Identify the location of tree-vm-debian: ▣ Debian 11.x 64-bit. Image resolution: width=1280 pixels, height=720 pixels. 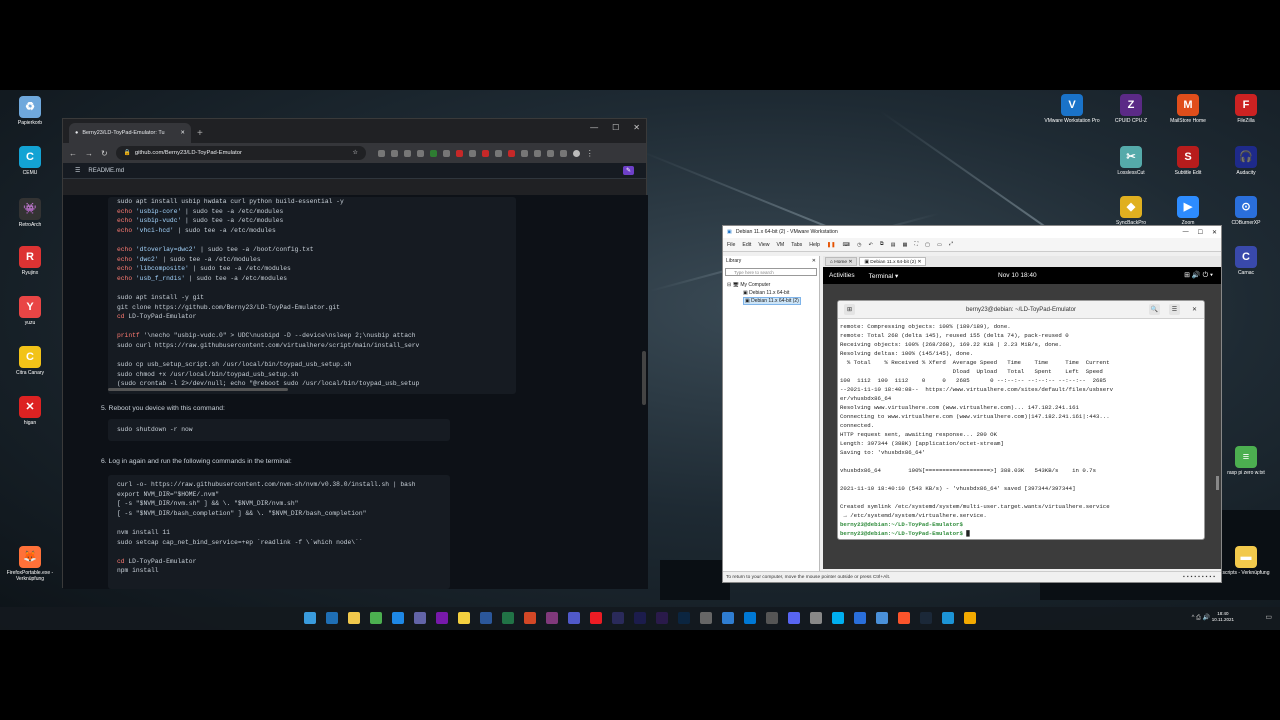
(771, 293).